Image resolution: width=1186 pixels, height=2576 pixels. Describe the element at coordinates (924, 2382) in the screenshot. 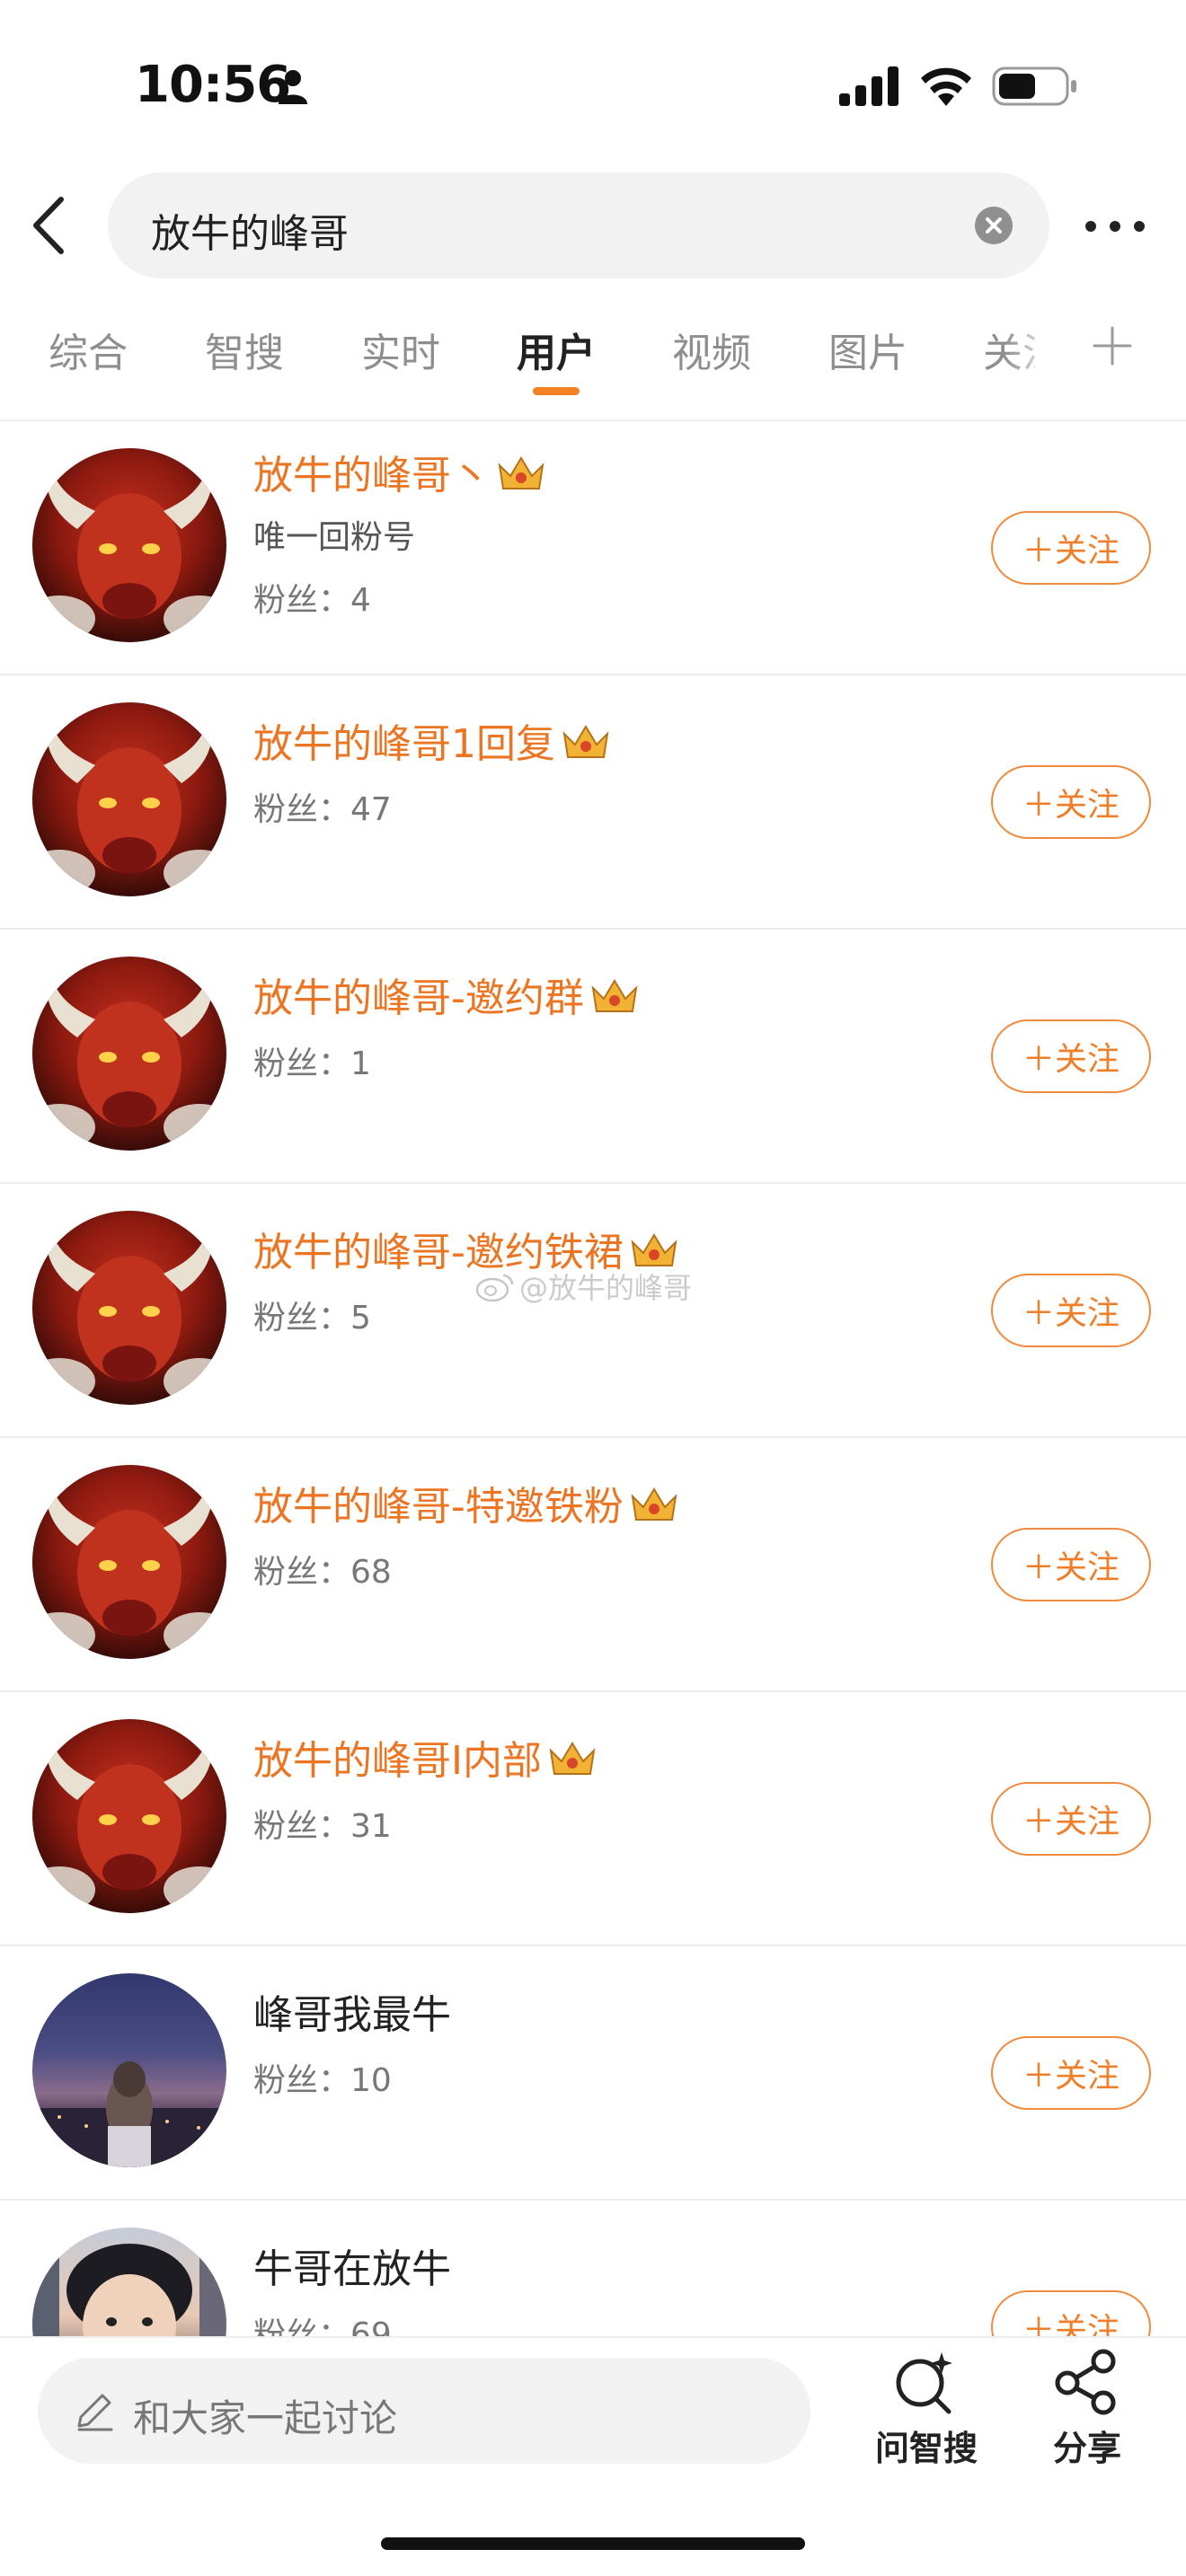

I see `ask-ai-search-icon` at that location.